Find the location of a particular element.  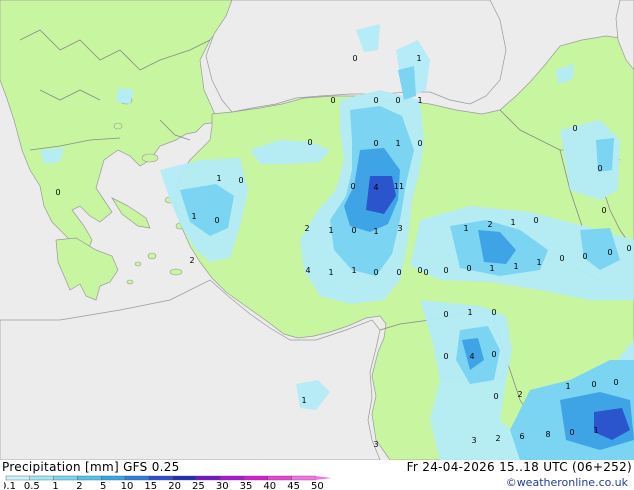

scale-tick-label: 45 is located at coordinates (293, 485).